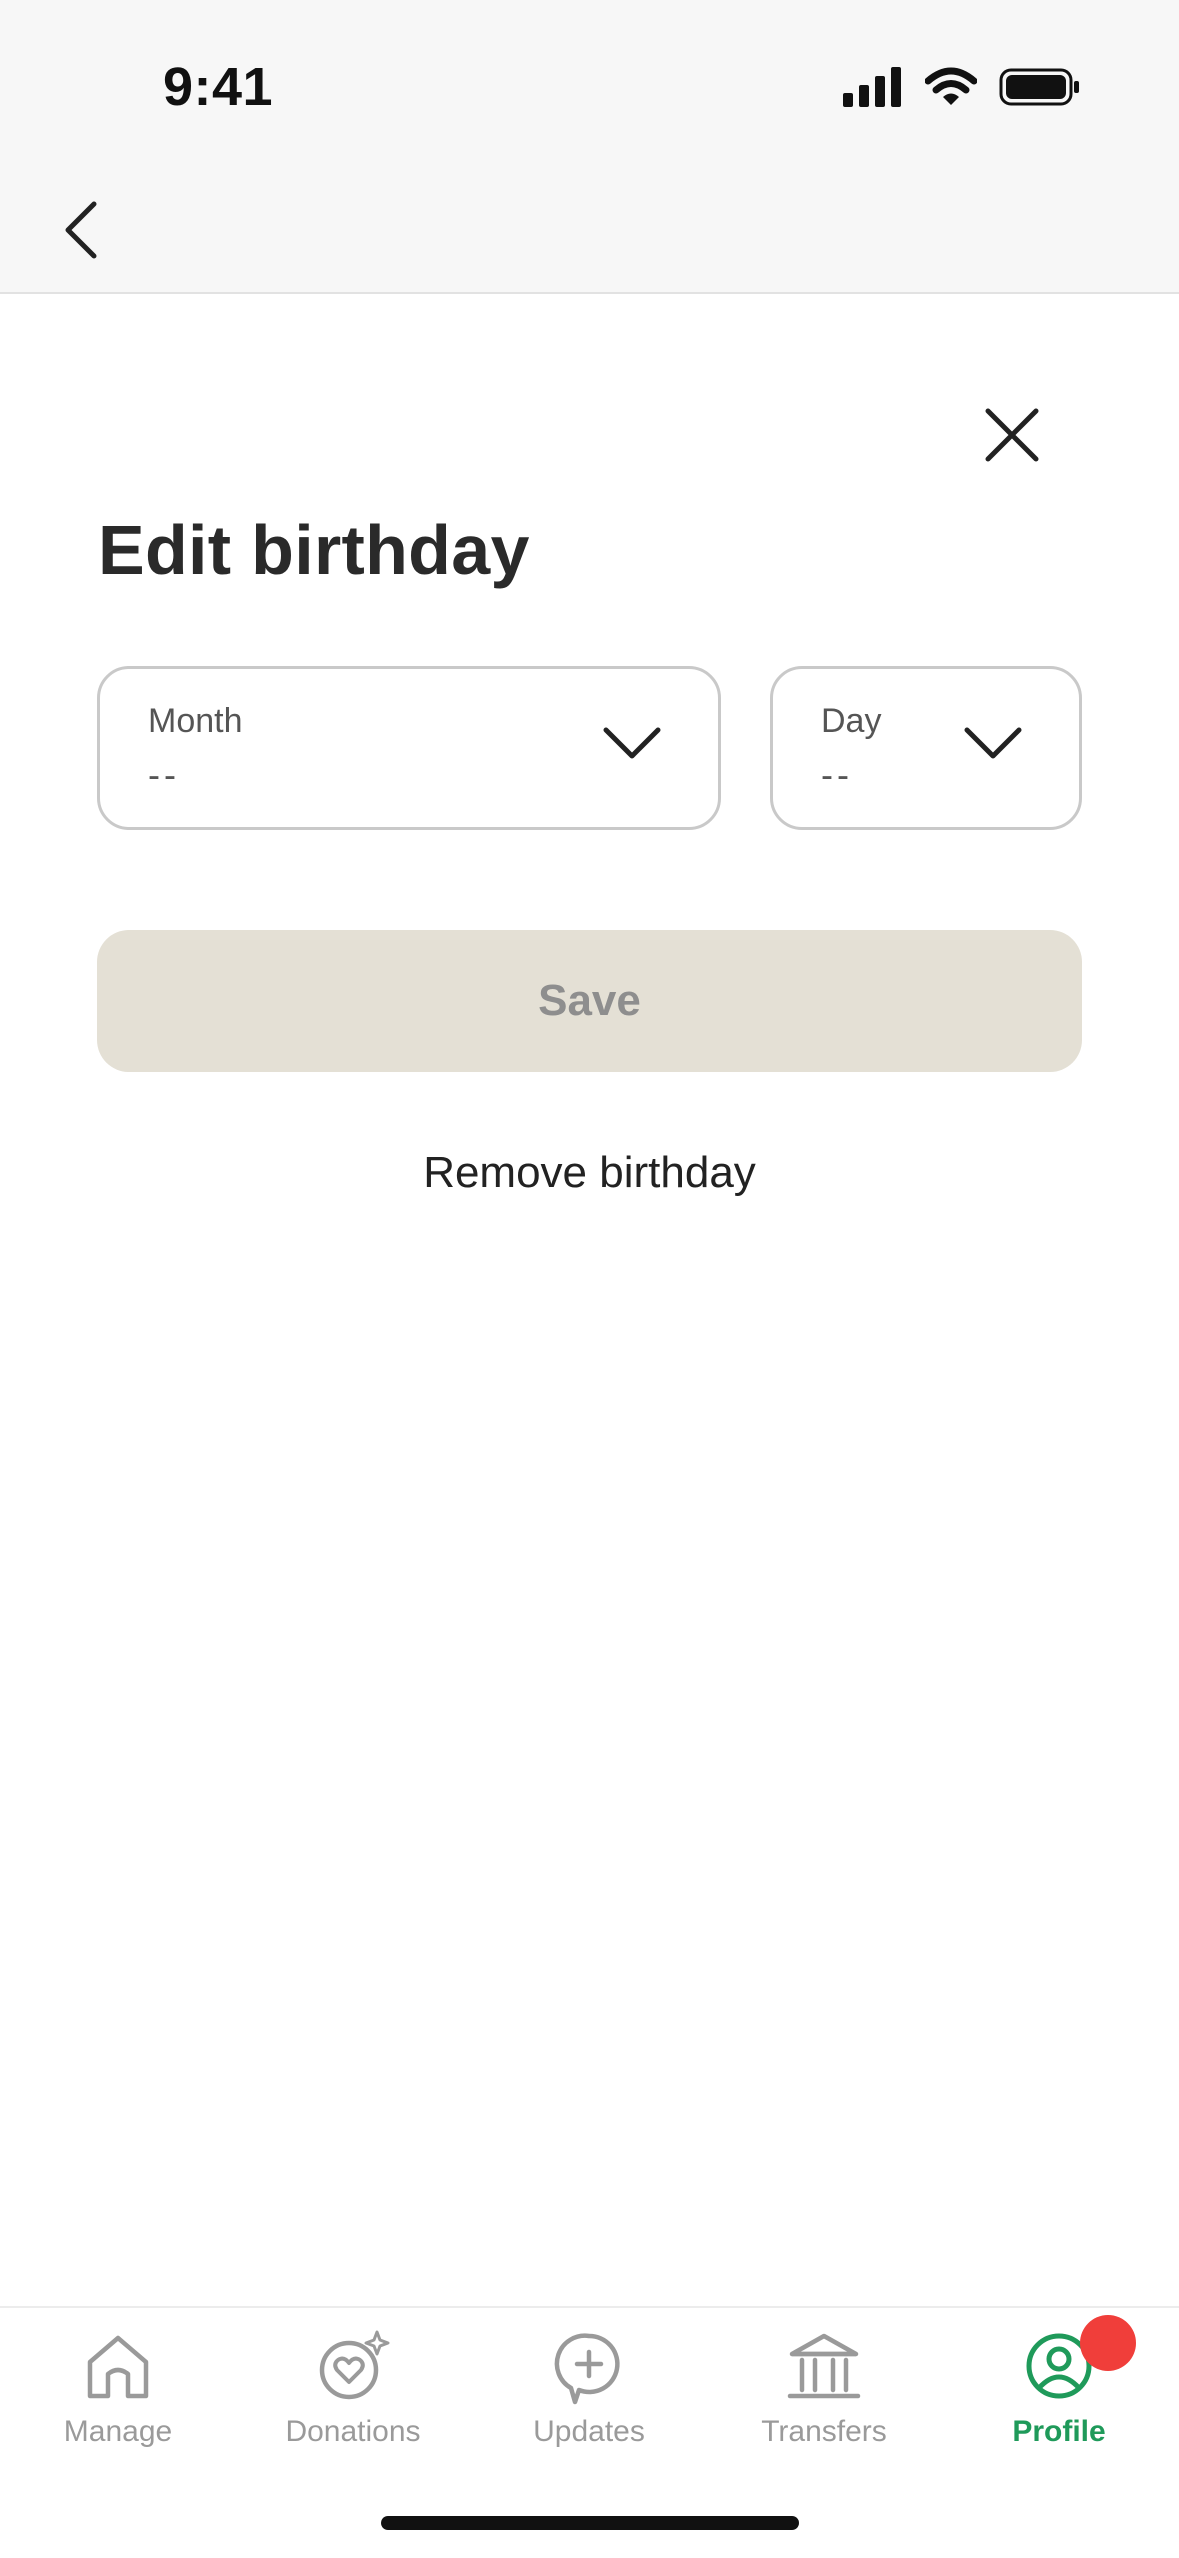 The image size is (1179, 2558). What do you see at coordinates (837, 774) in the screenshot?
I see `day-value: --` at bounding box center [837, 774].